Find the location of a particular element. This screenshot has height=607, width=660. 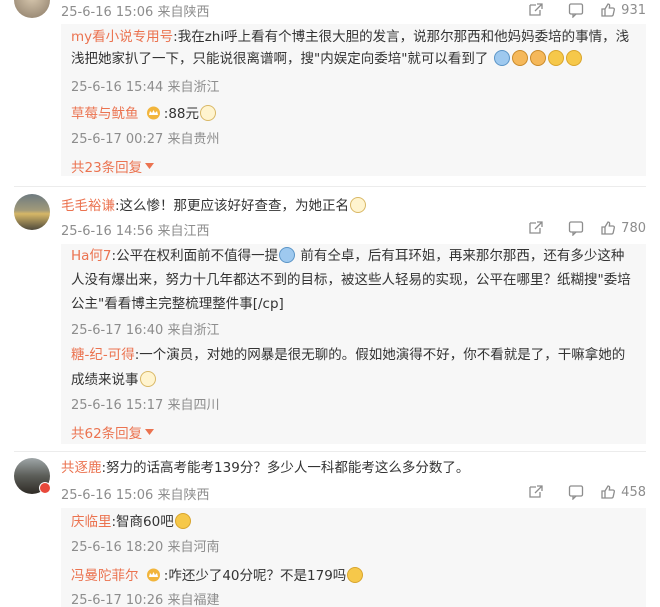

comment-body: :努力的话高考能考139分？多少人一科都能考这么多分数了。 is located at coordinates (285, 468).